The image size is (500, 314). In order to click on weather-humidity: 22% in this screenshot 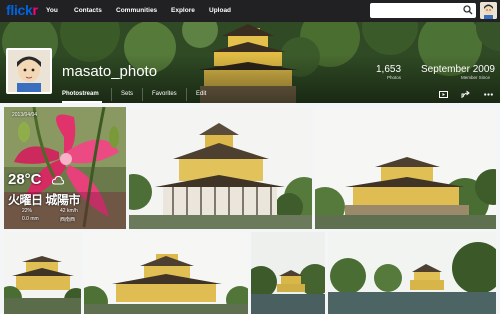, I will do `click(27, 211)`.